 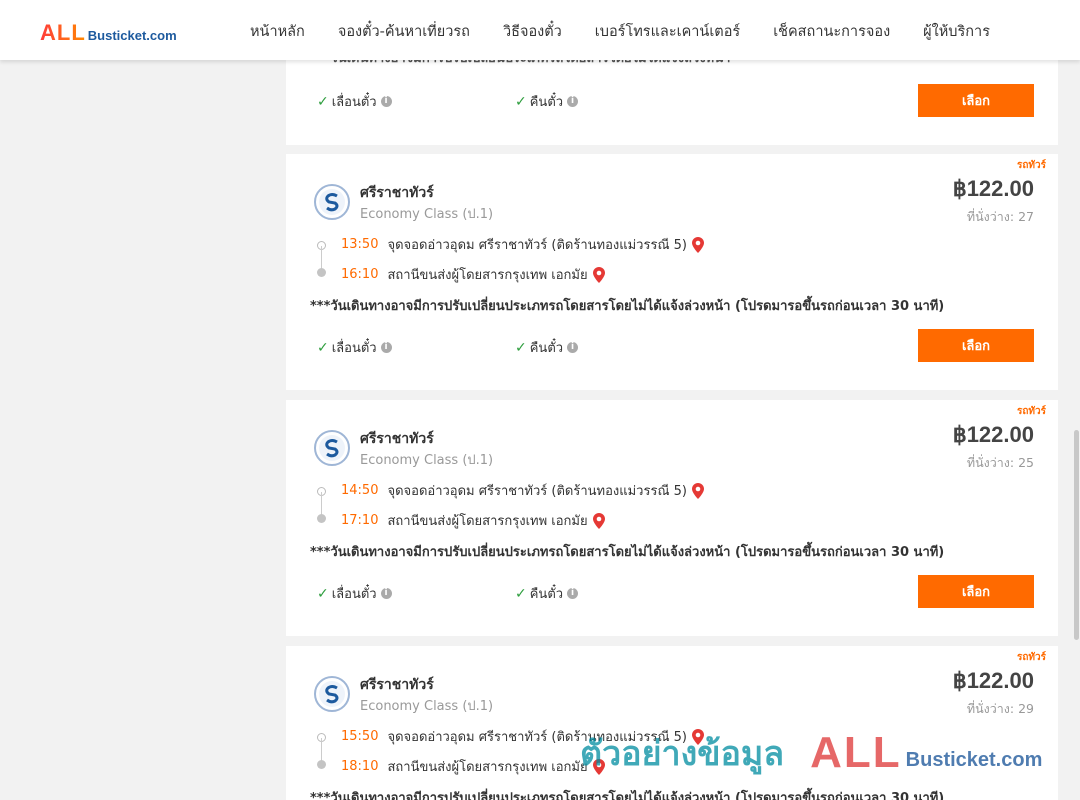 I want to click on nav-check-status: เช็คสถานะการจอง, so click(x=831, y=31).